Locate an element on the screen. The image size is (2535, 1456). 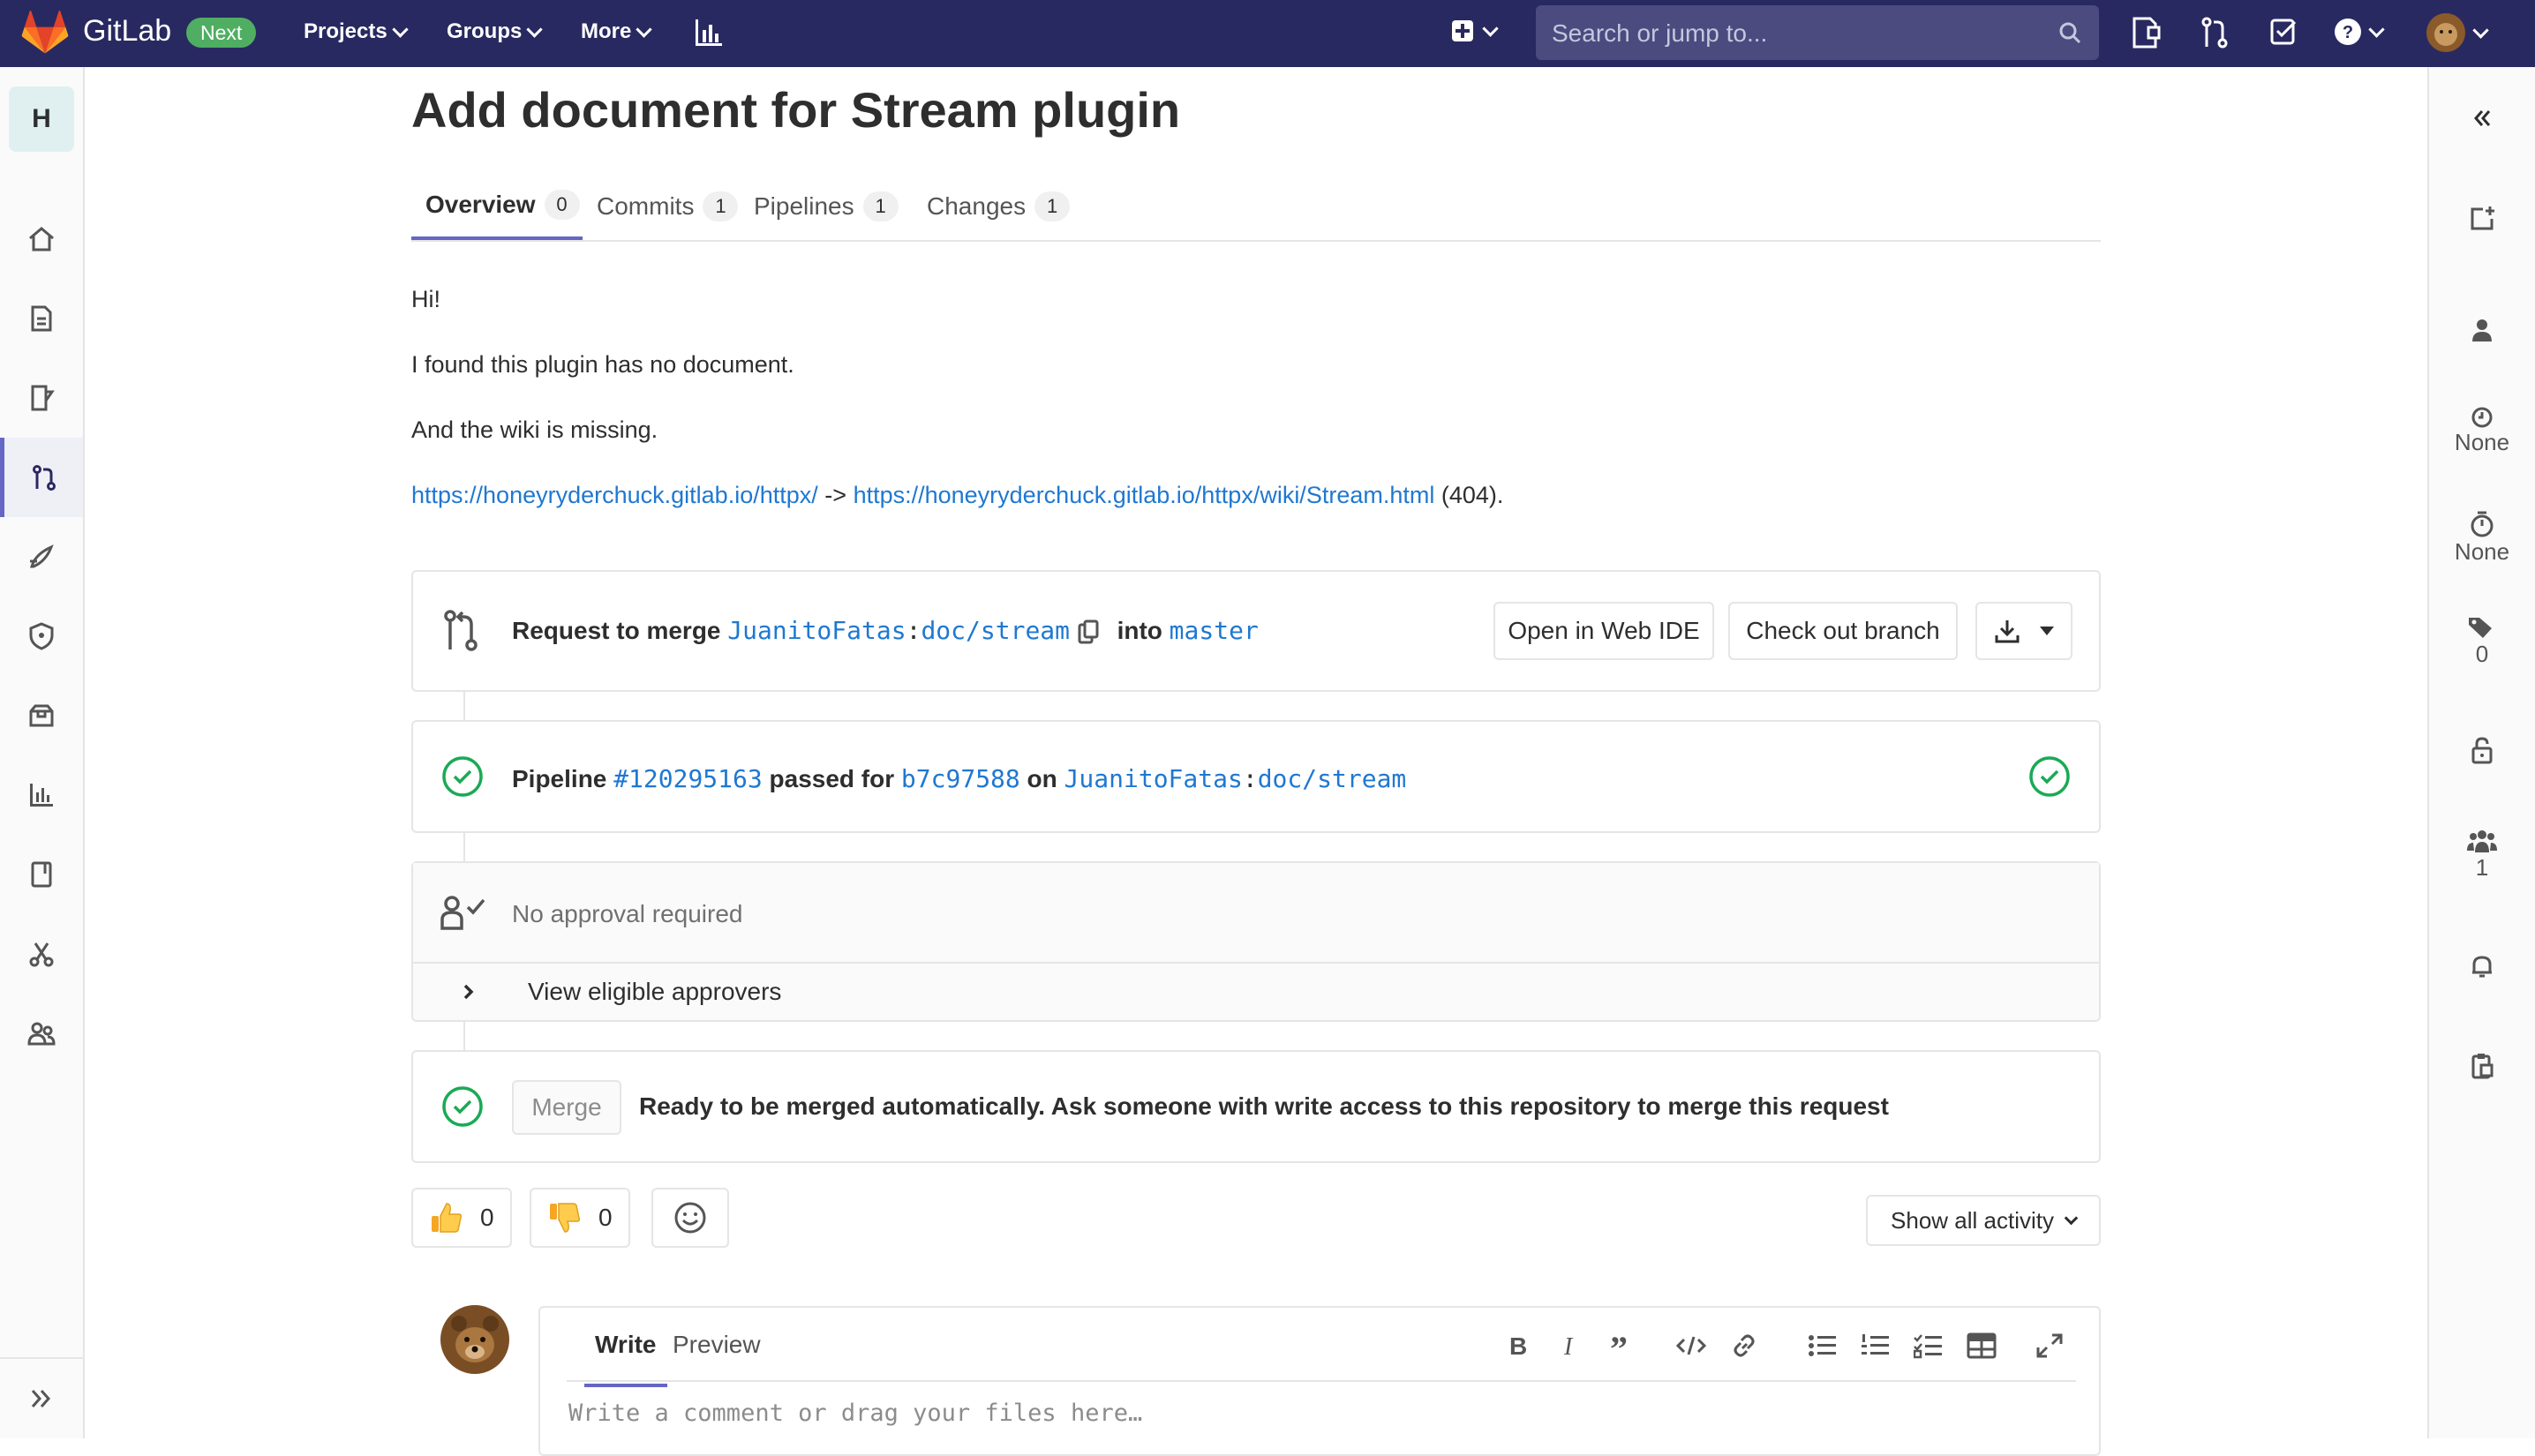
sidebar-collapse-button is located at coordinates (41, 1397).